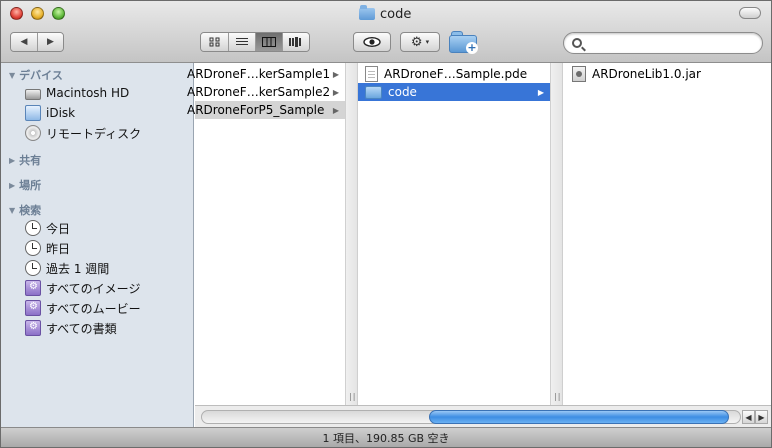 This screenshot has height=448, width=772. I want to click on sidebar-section-places: ▶ 場所, so click(25, 185).